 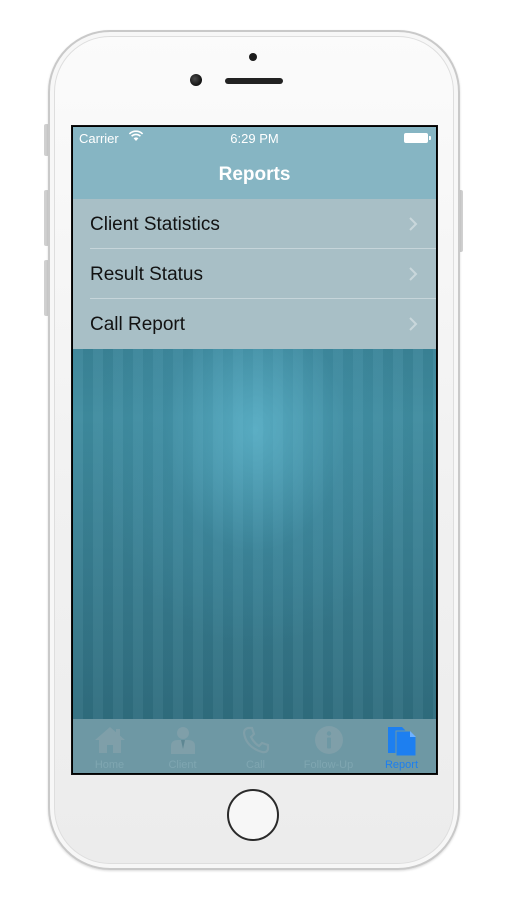 I want to click on navigation-bar: Carrier 6:29 PM Reports, so click(x=254, y=163).